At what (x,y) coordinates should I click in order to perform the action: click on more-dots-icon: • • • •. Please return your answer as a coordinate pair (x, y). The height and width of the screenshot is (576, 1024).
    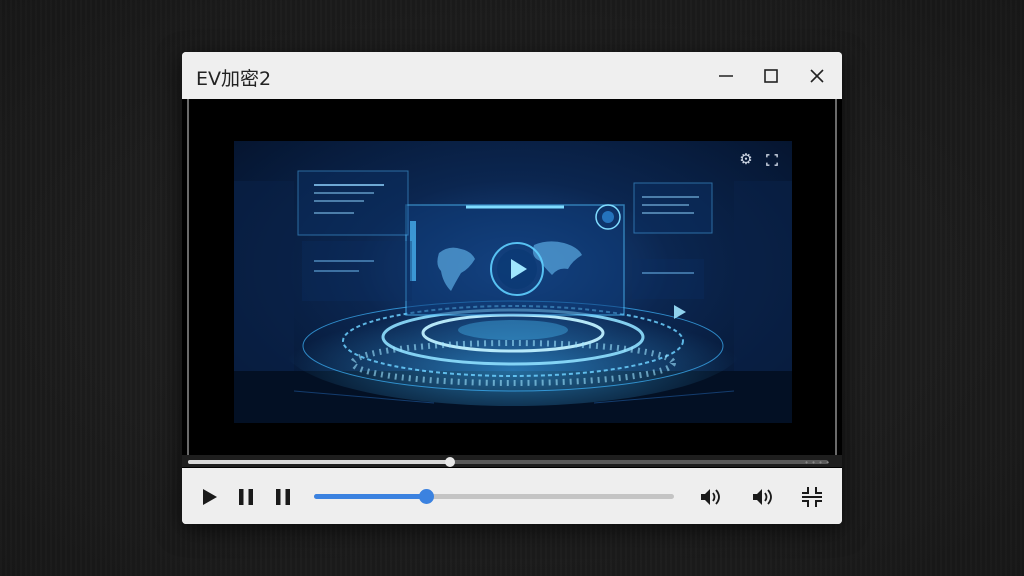
    Looking at the image, I should click on (817, 462).